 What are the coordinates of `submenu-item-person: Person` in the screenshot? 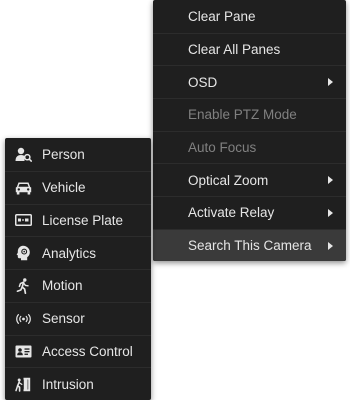 It's located at (78, 154).